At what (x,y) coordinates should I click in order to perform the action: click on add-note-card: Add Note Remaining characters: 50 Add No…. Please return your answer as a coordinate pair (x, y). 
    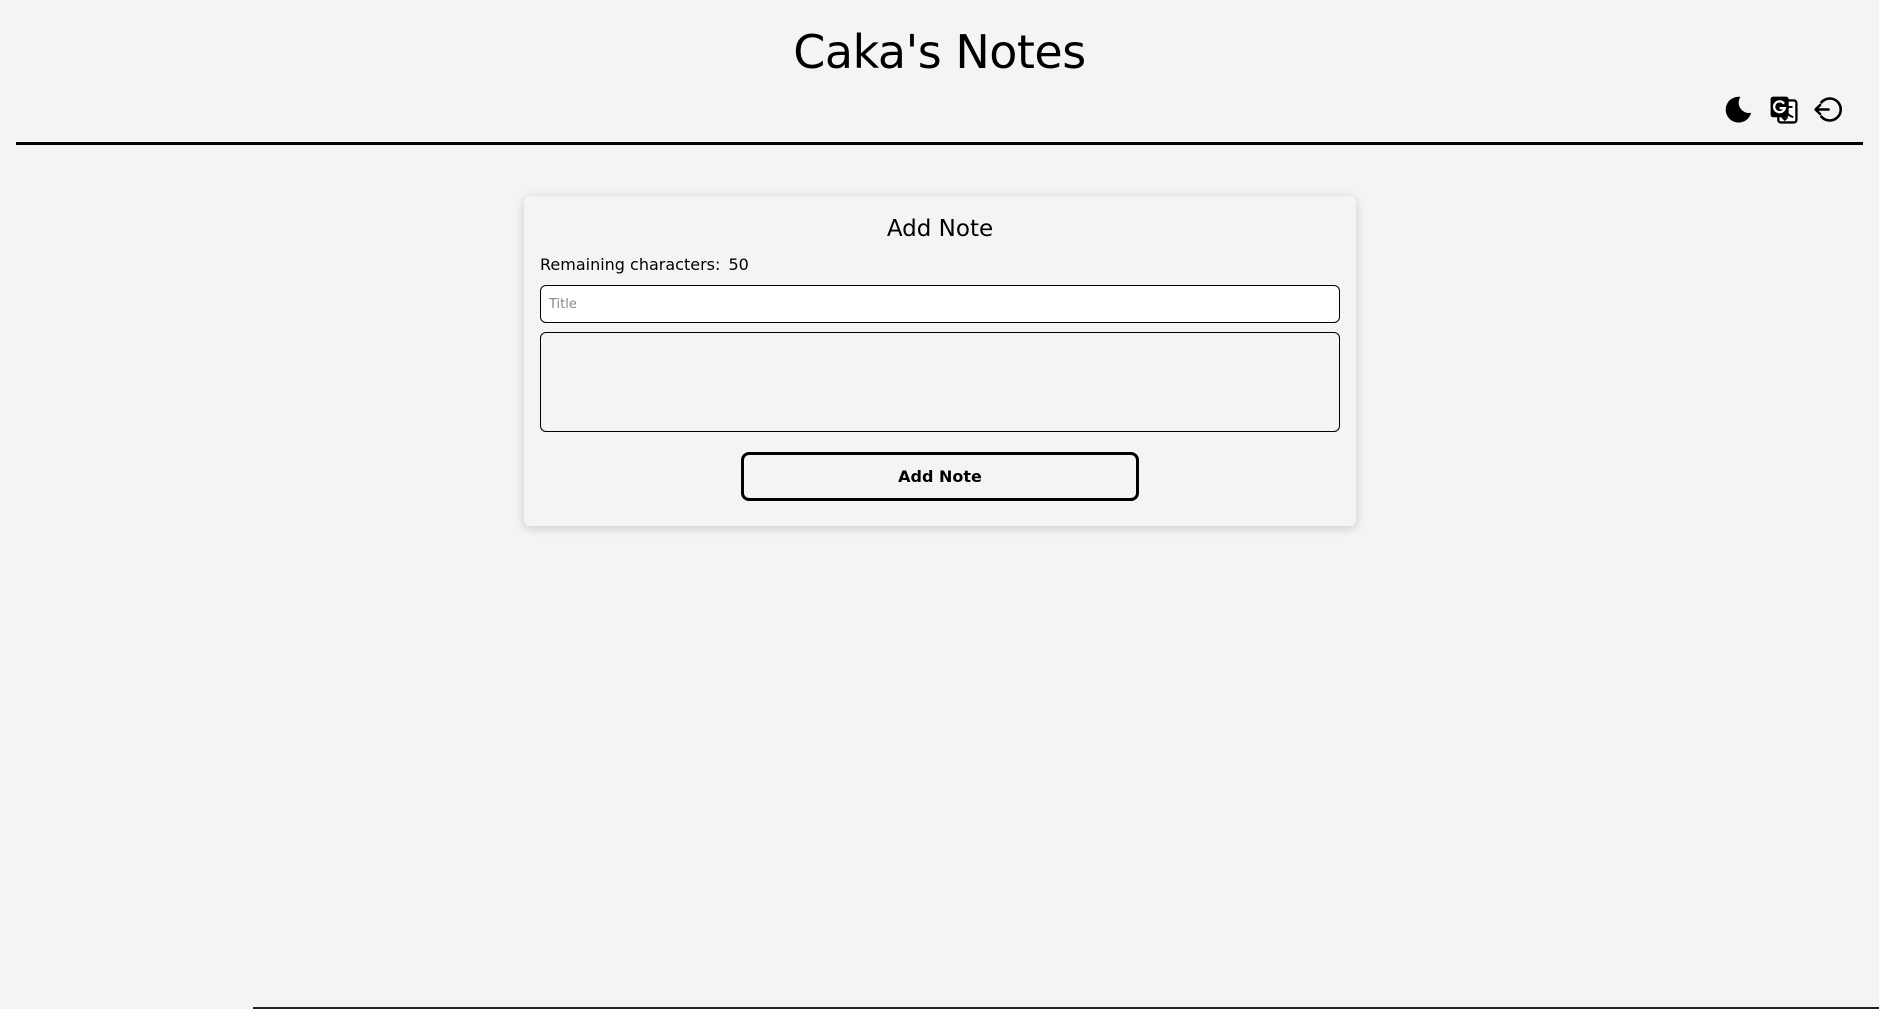
    Looking at the image, I should click on (940, 361).